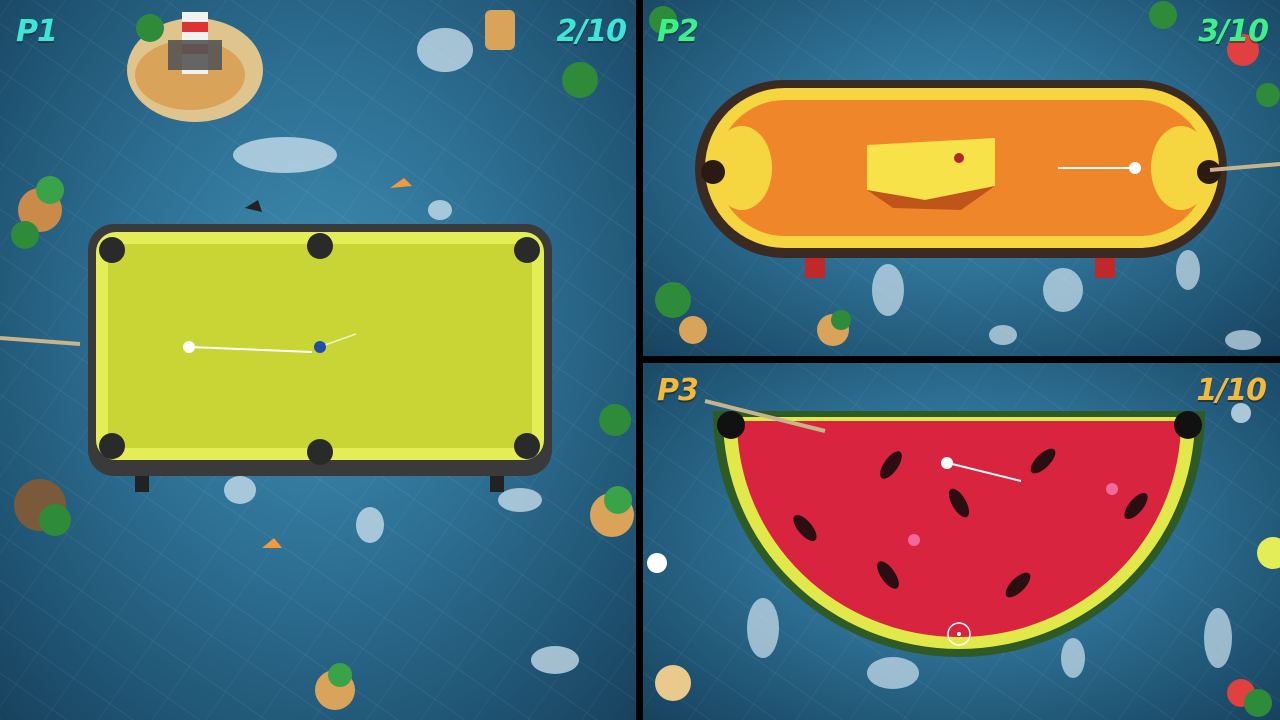  I want to click on player-3-score: 1/10, so click(1231, 390).